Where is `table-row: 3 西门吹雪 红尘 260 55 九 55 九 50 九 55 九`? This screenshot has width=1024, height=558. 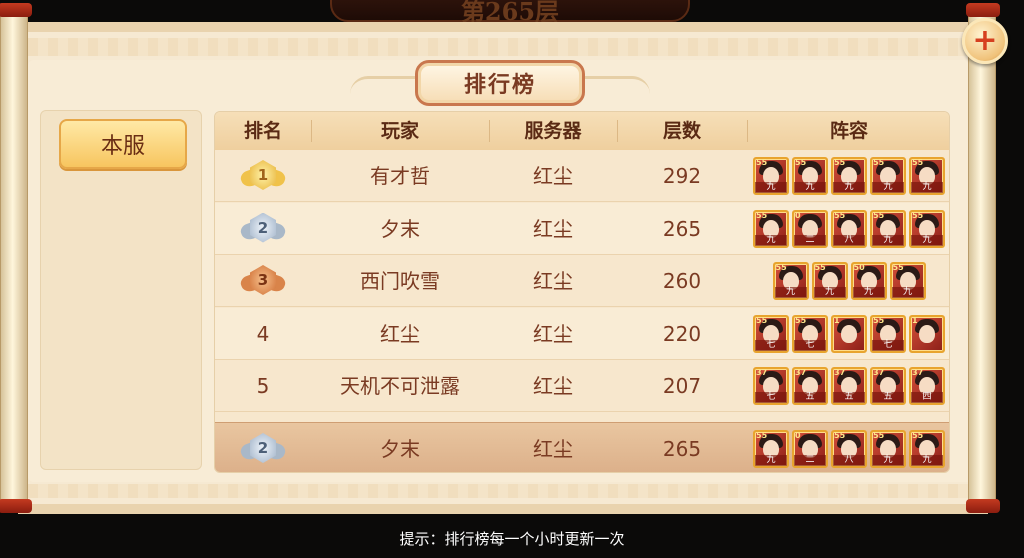
table-row: 3 西门吹雪 红尘 260 55 九 55 九 50 九 55 九 is located at coordinates (582, 281).